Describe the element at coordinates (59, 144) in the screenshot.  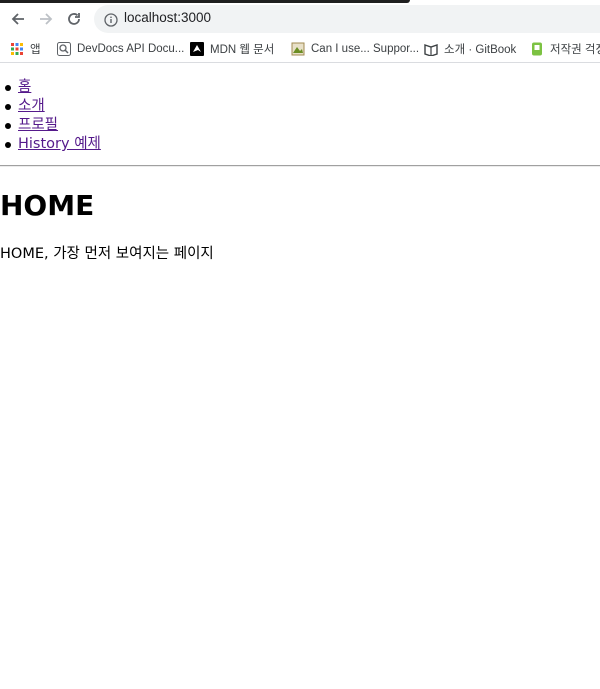
I see `nav-link-history: History 예제` at that location.